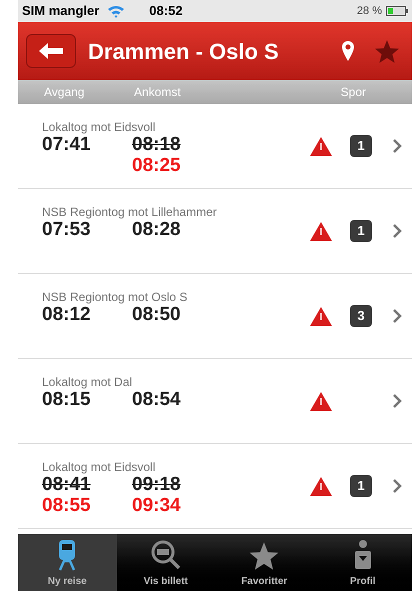 This screenshot has width=417, height=591. Describe the element at coordinates (66, 399) in the screenshot. I see `time-text: 08:15` at that location.